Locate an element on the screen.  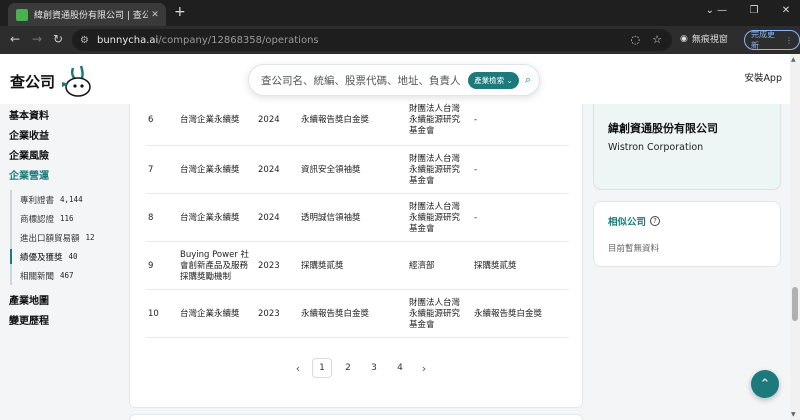
industry-search-chip: 產業檢索 ⌄ is located at coordinates (493, 80).